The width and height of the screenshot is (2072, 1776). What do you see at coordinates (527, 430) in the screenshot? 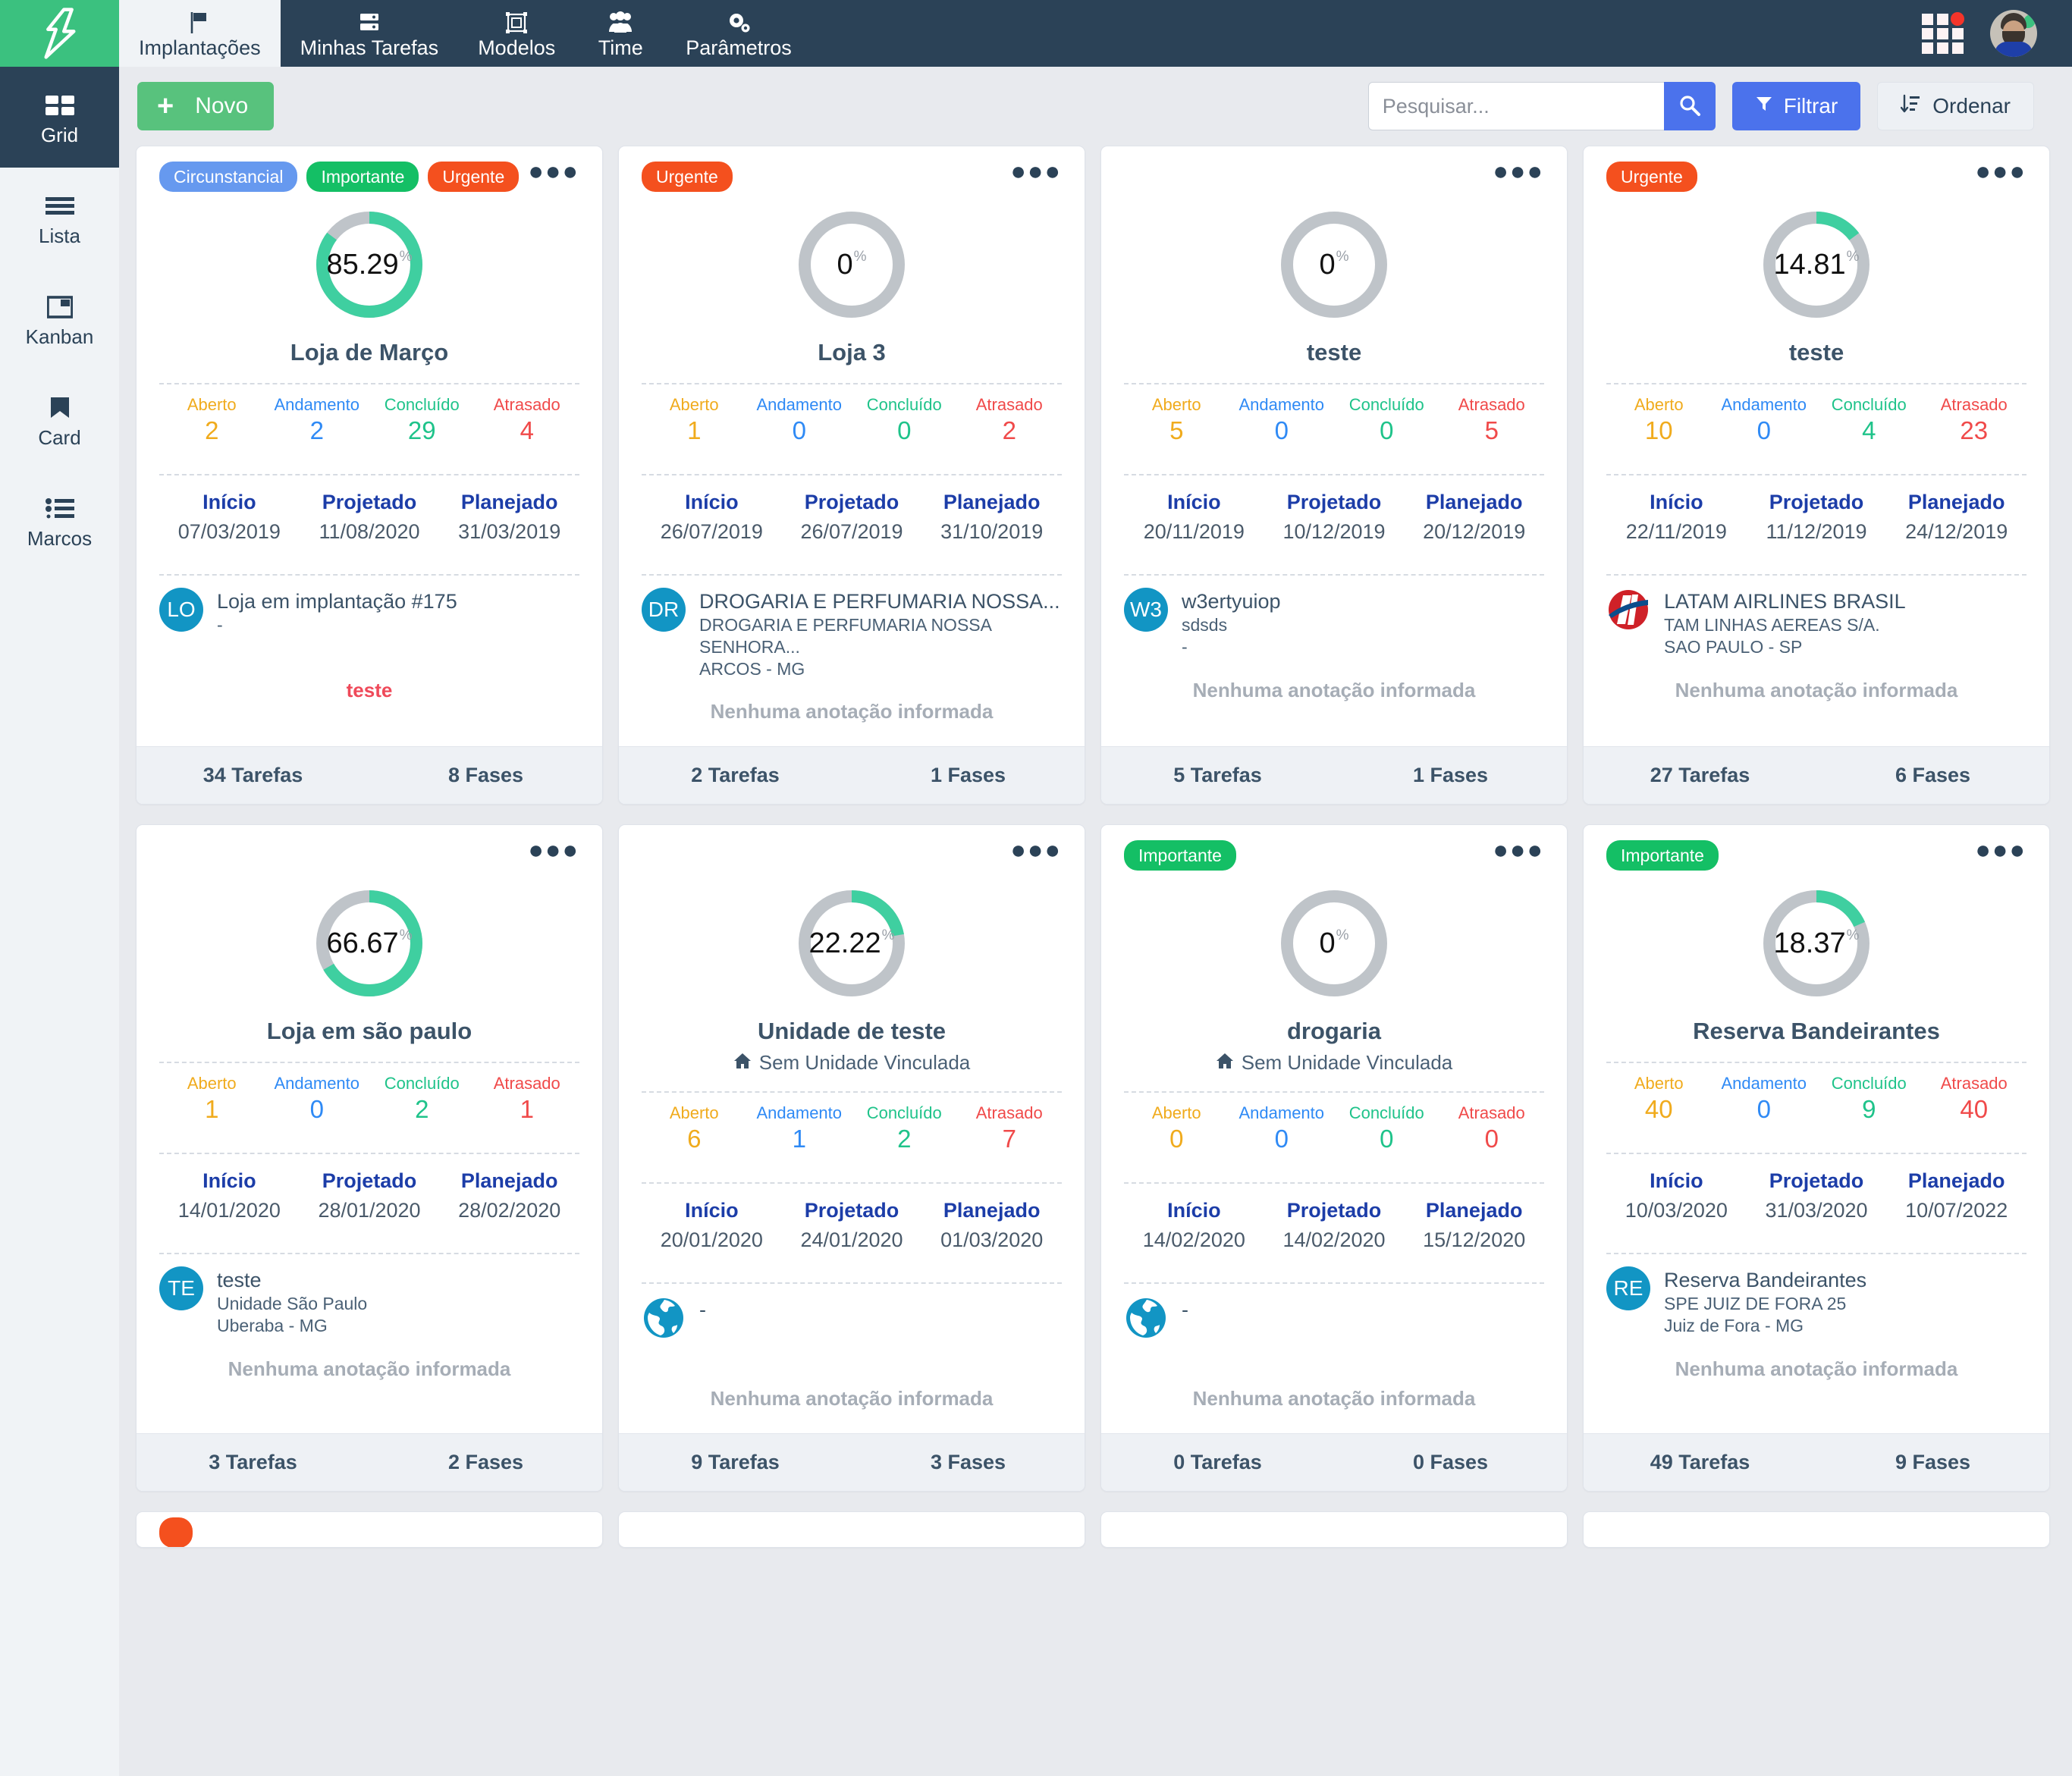
I see `stat-value: 4` at bounding box center [527, 430].